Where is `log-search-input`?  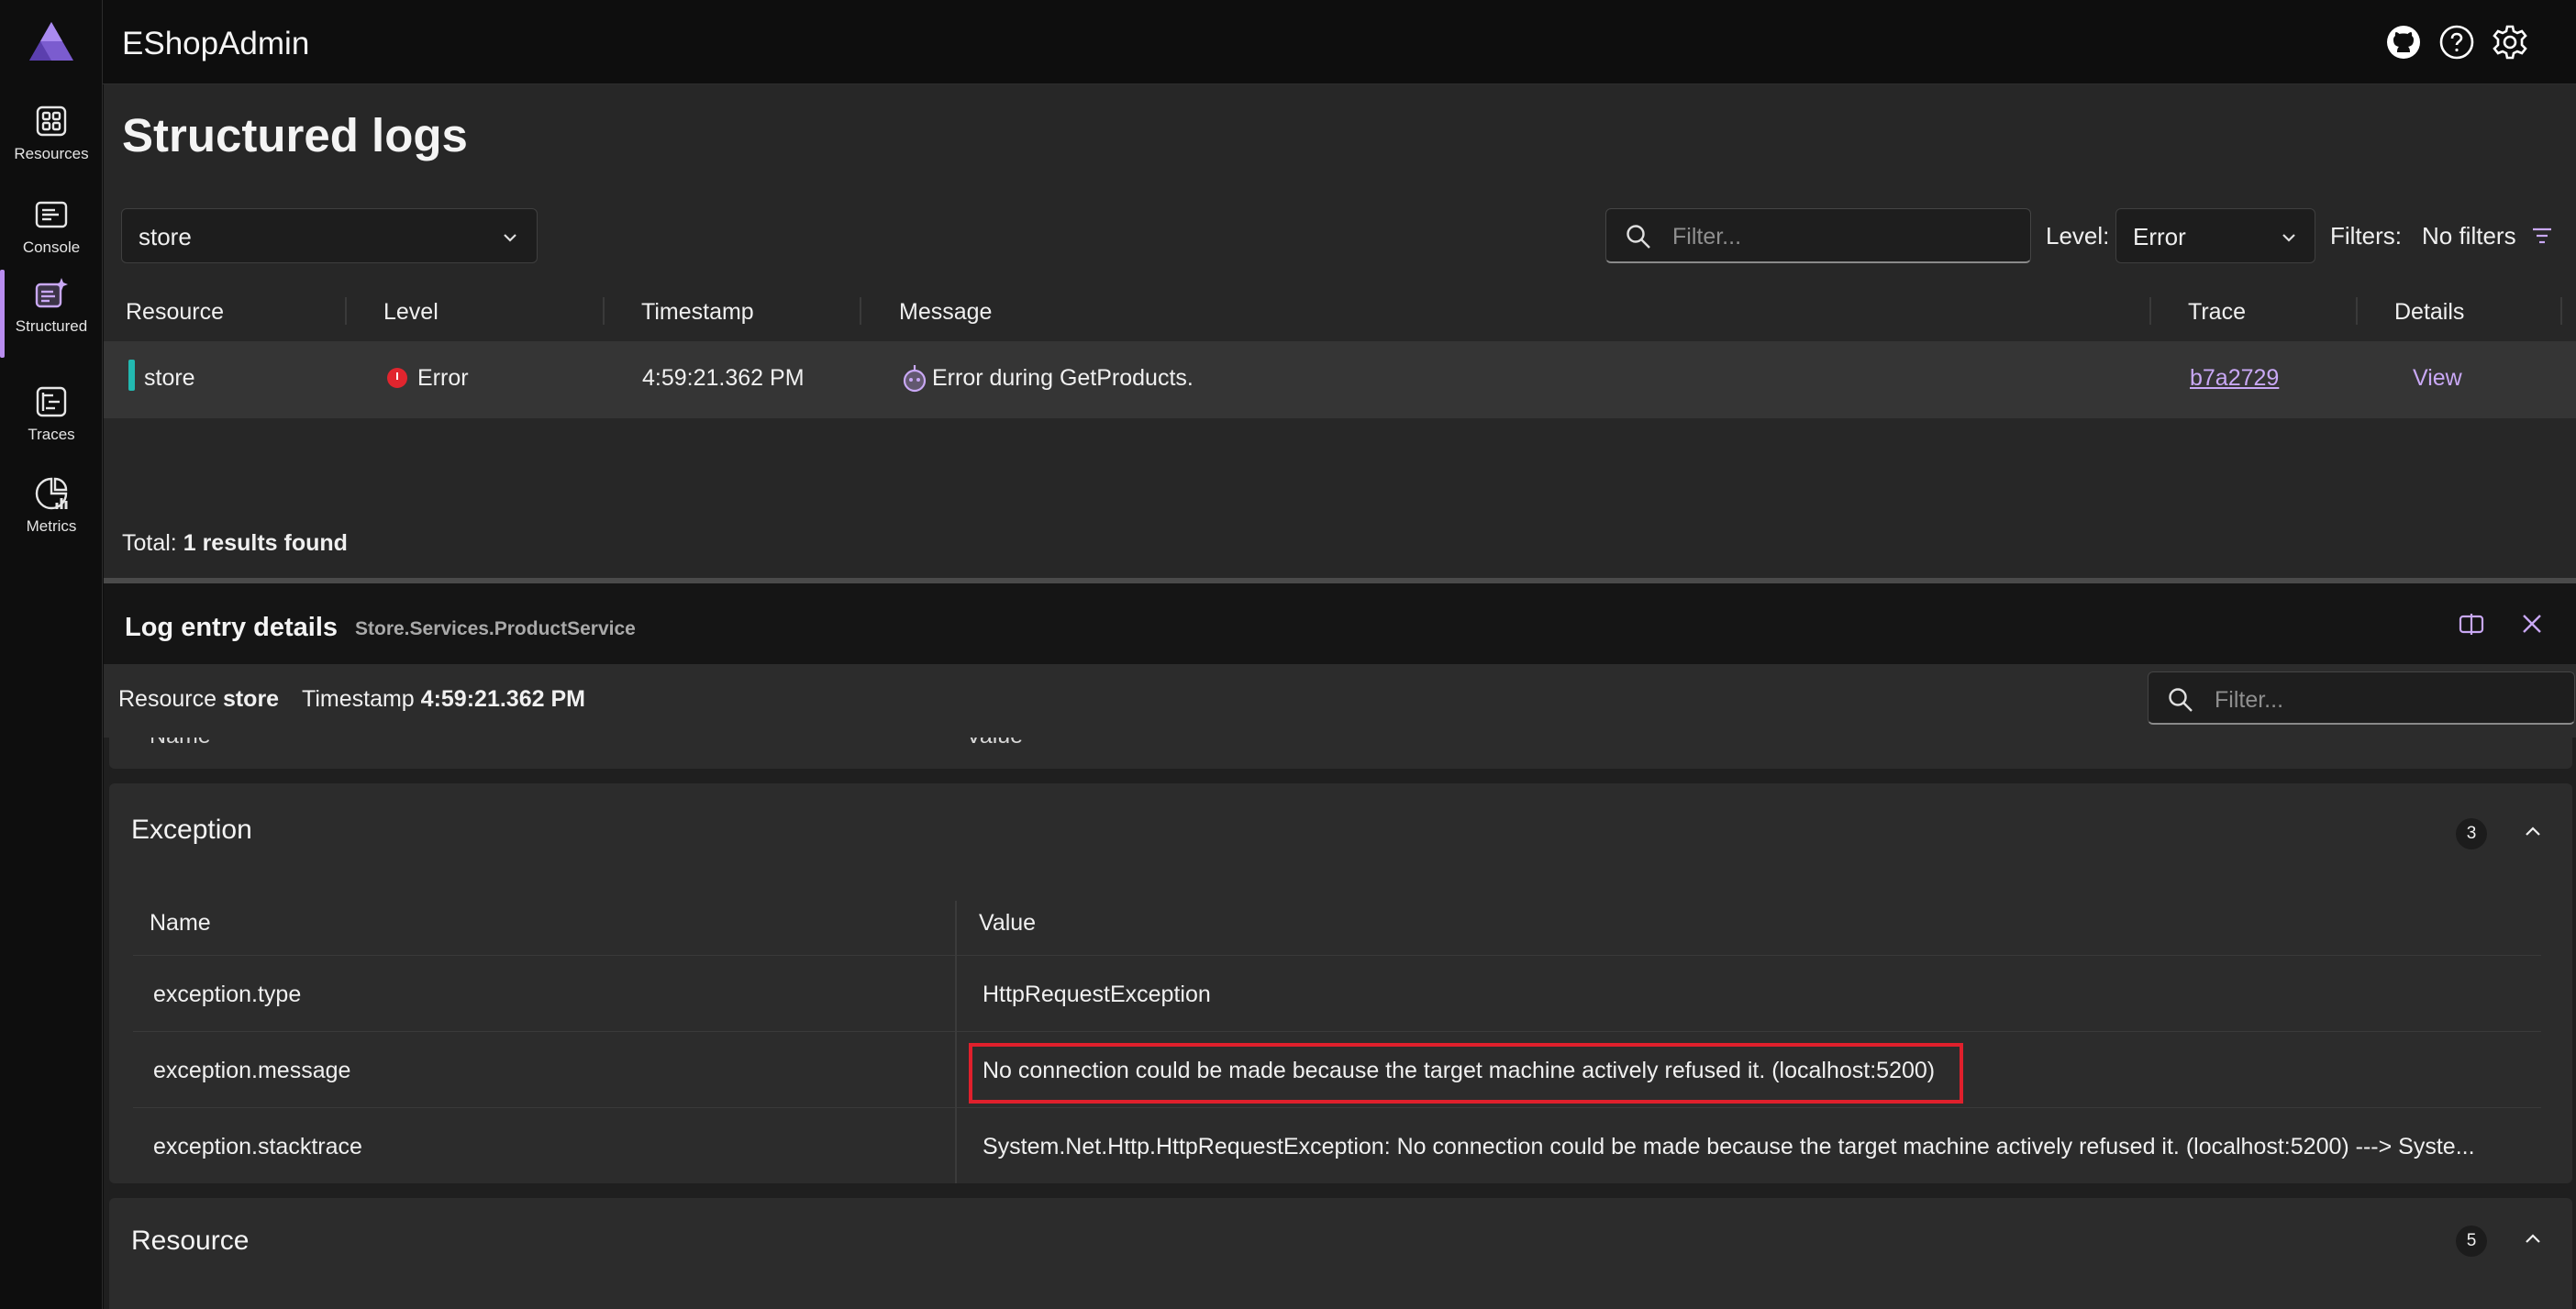
log-search-input is located at coordinates (1828, 237).